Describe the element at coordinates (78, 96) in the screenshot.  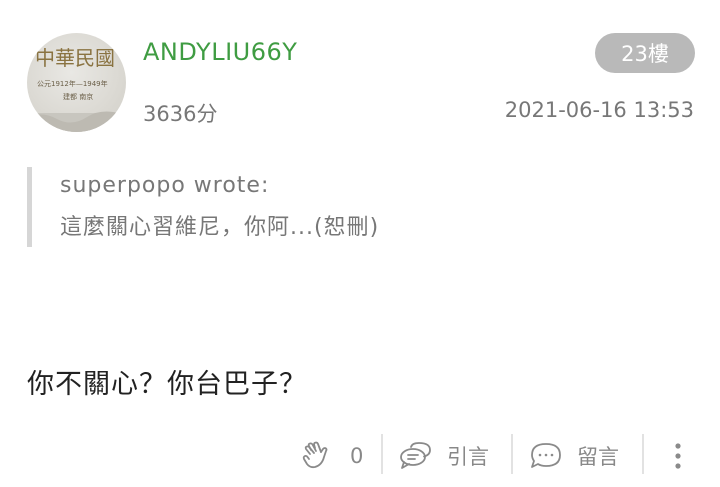
I see `avatar-line2-text: 建都 南京` at that location.